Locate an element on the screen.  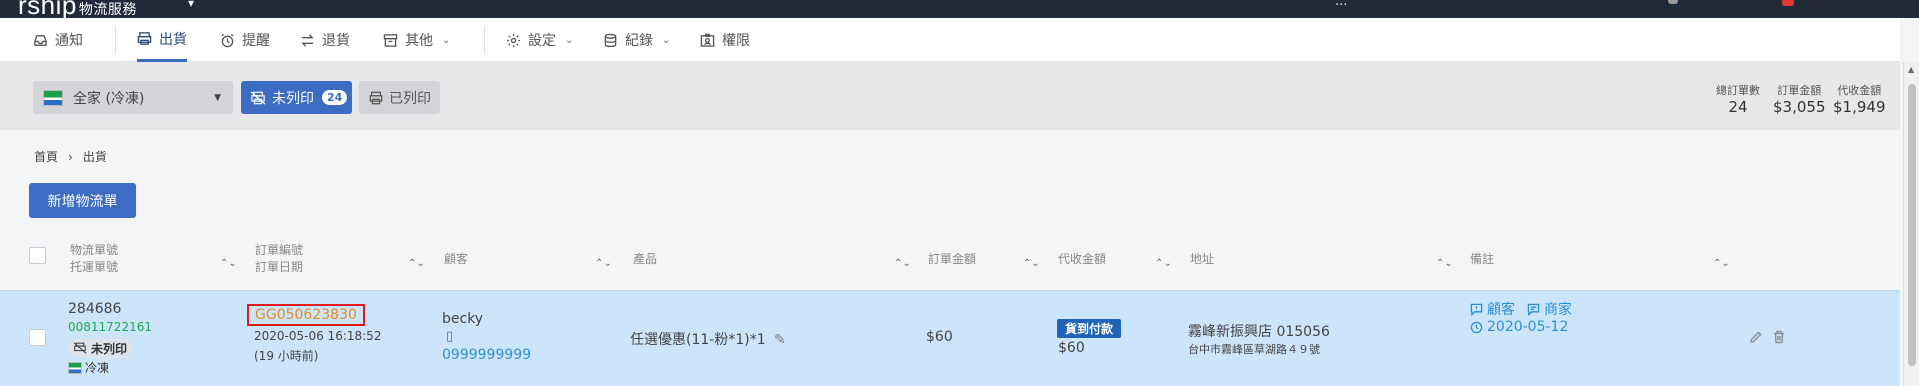
nav-shipping-label: 出貨 is located at coordinates (173, 39).